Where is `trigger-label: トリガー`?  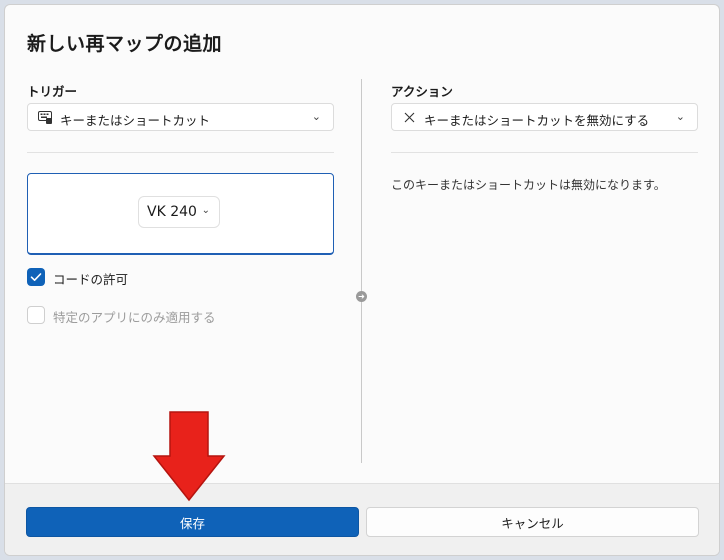 trigger-label: トリガー is located at coordinates (52, 91).